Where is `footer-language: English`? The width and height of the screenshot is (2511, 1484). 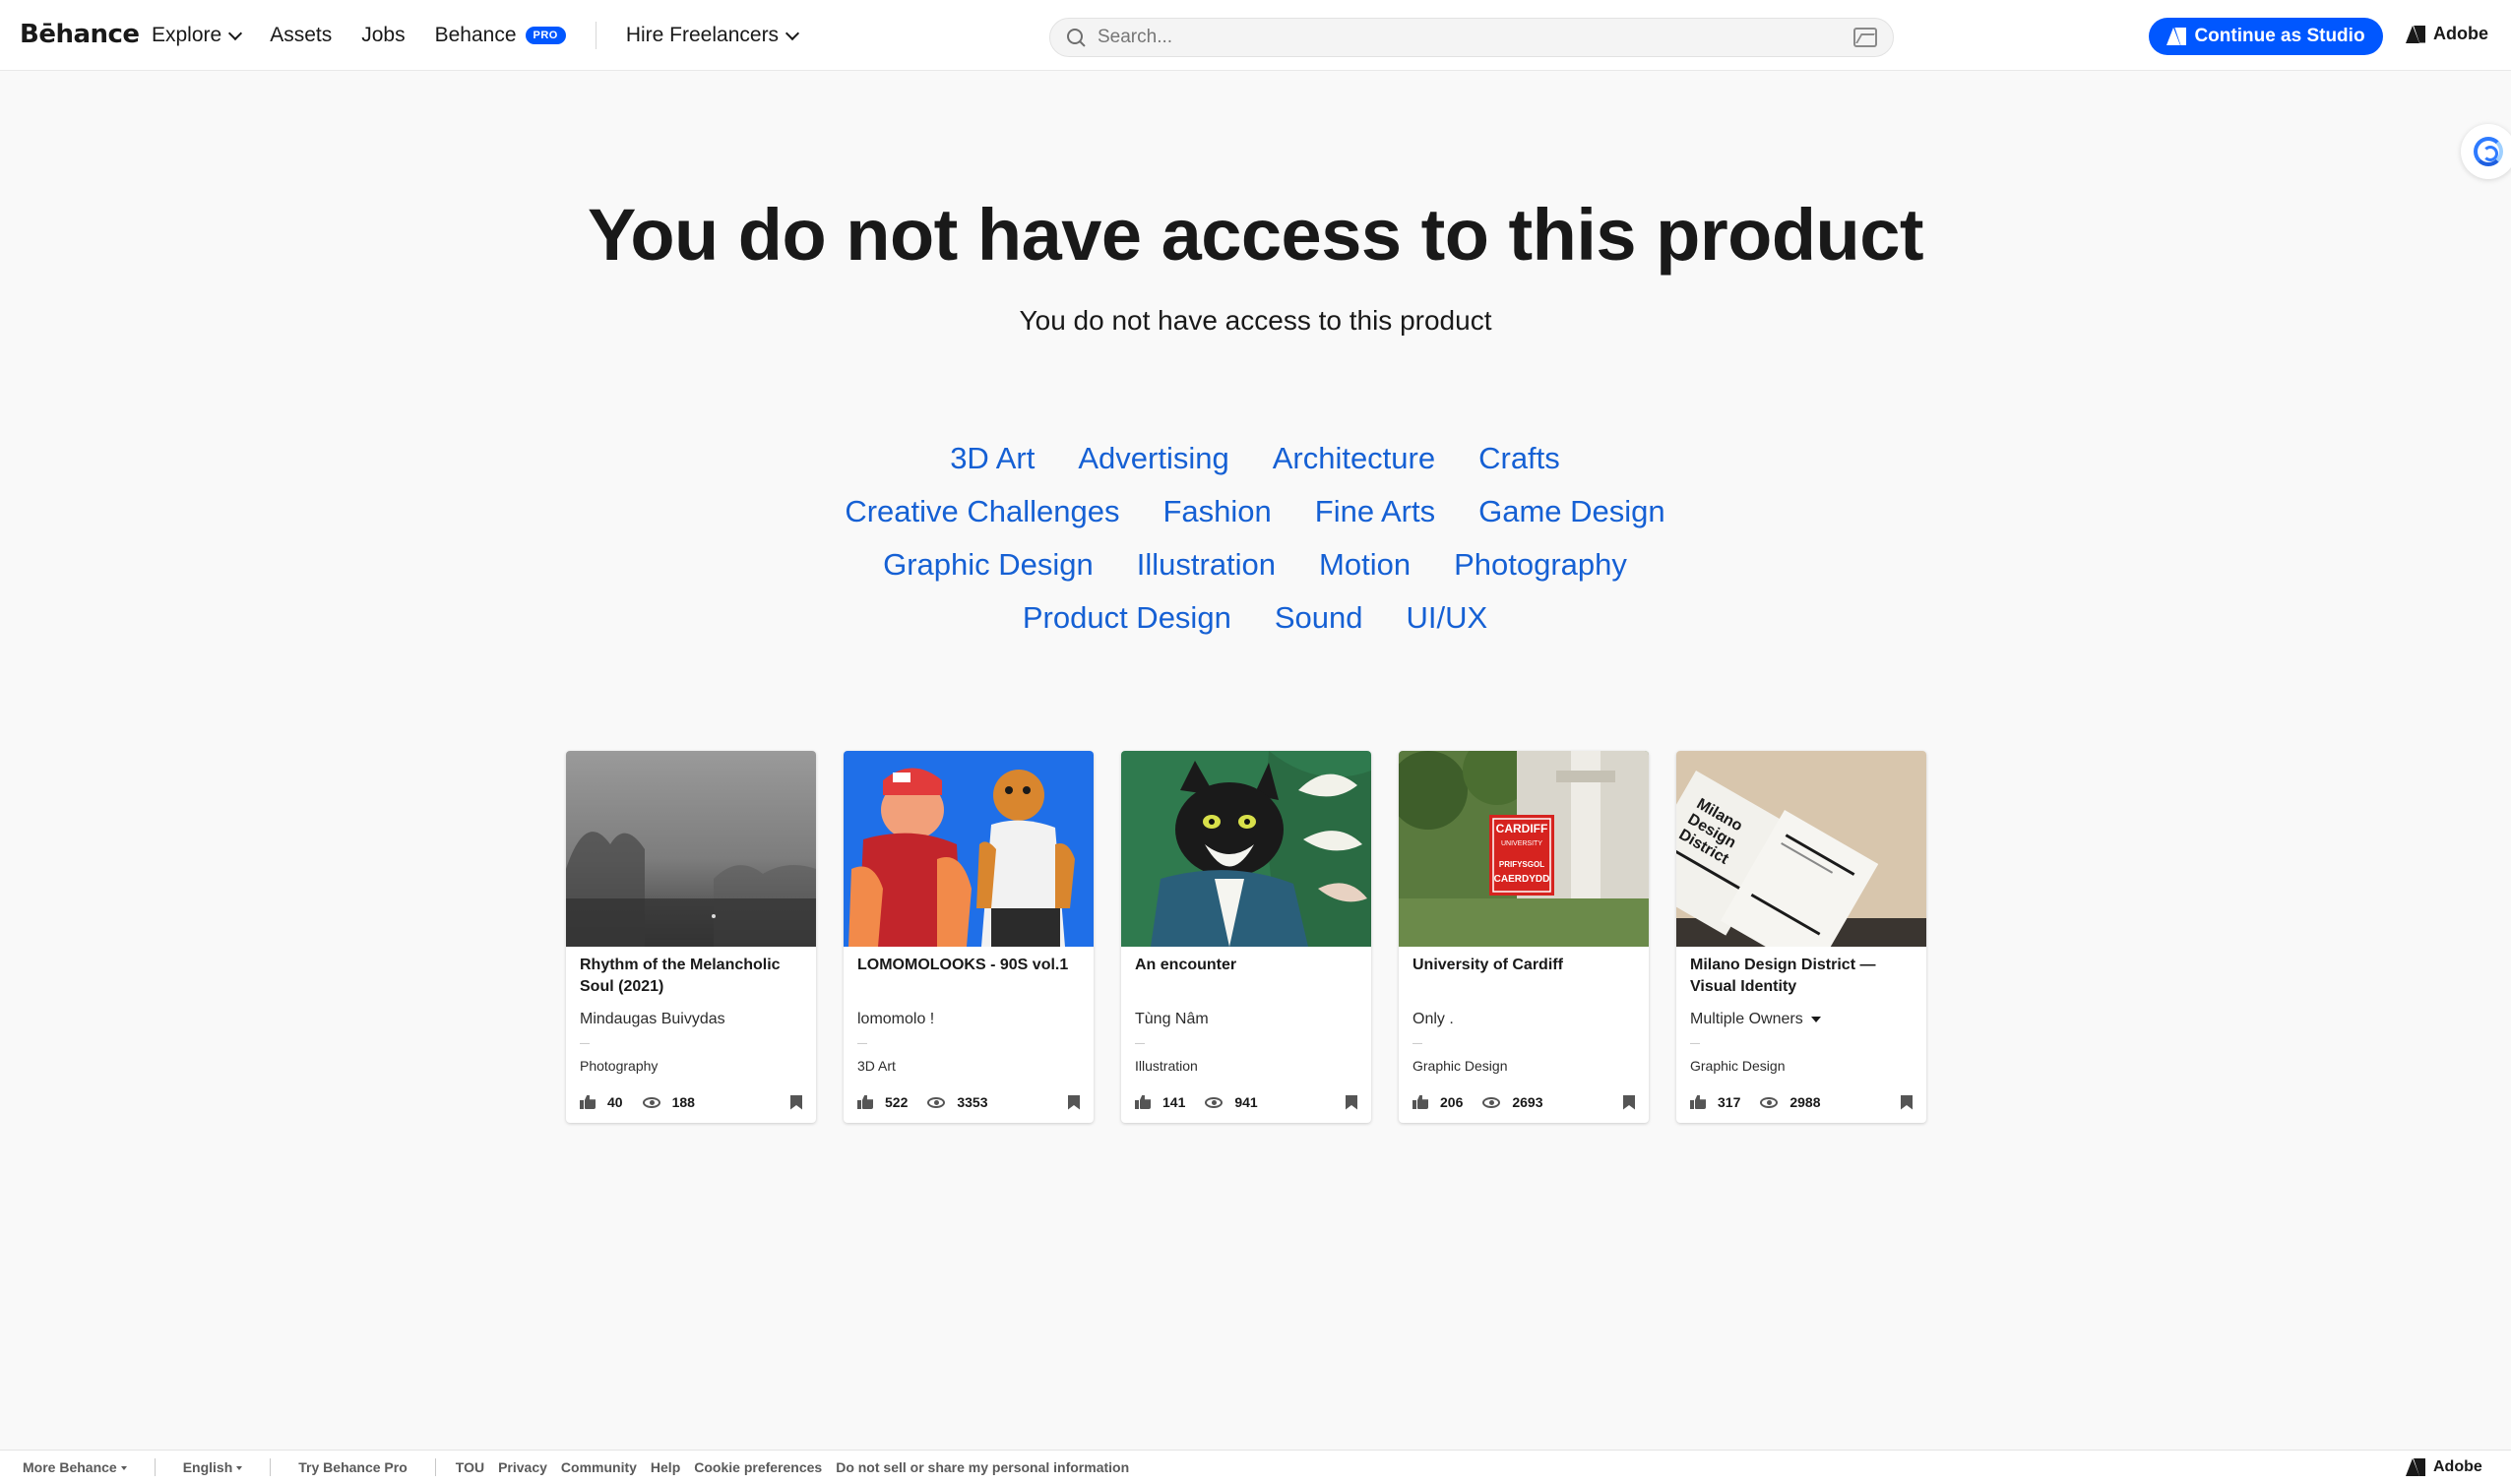
footer-language: English is located at coordinates (213, 1467).